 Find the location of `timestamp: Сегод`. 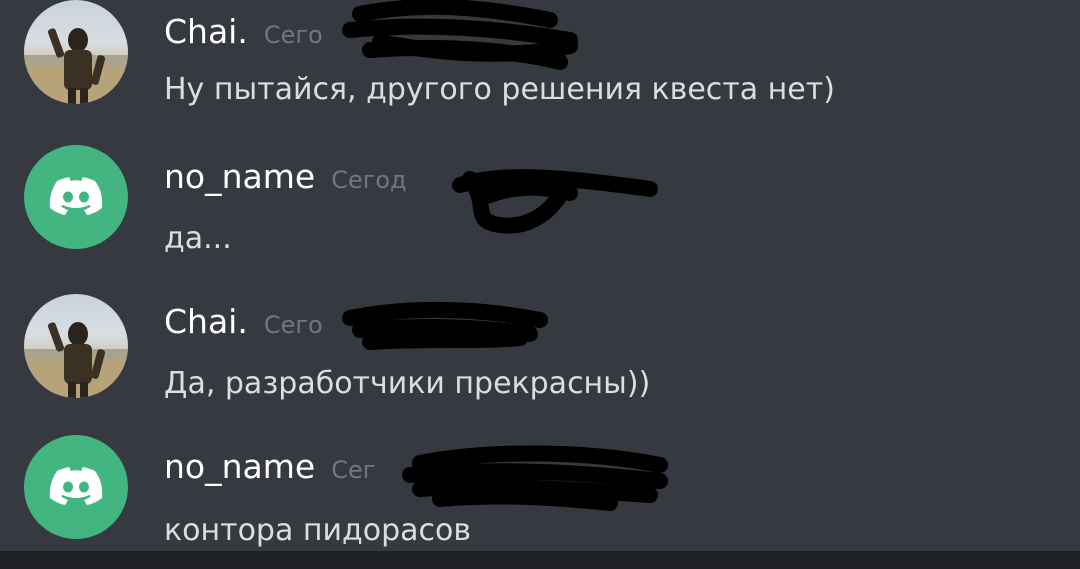

timestamp: Сегод is located at coordinates (369, 180).